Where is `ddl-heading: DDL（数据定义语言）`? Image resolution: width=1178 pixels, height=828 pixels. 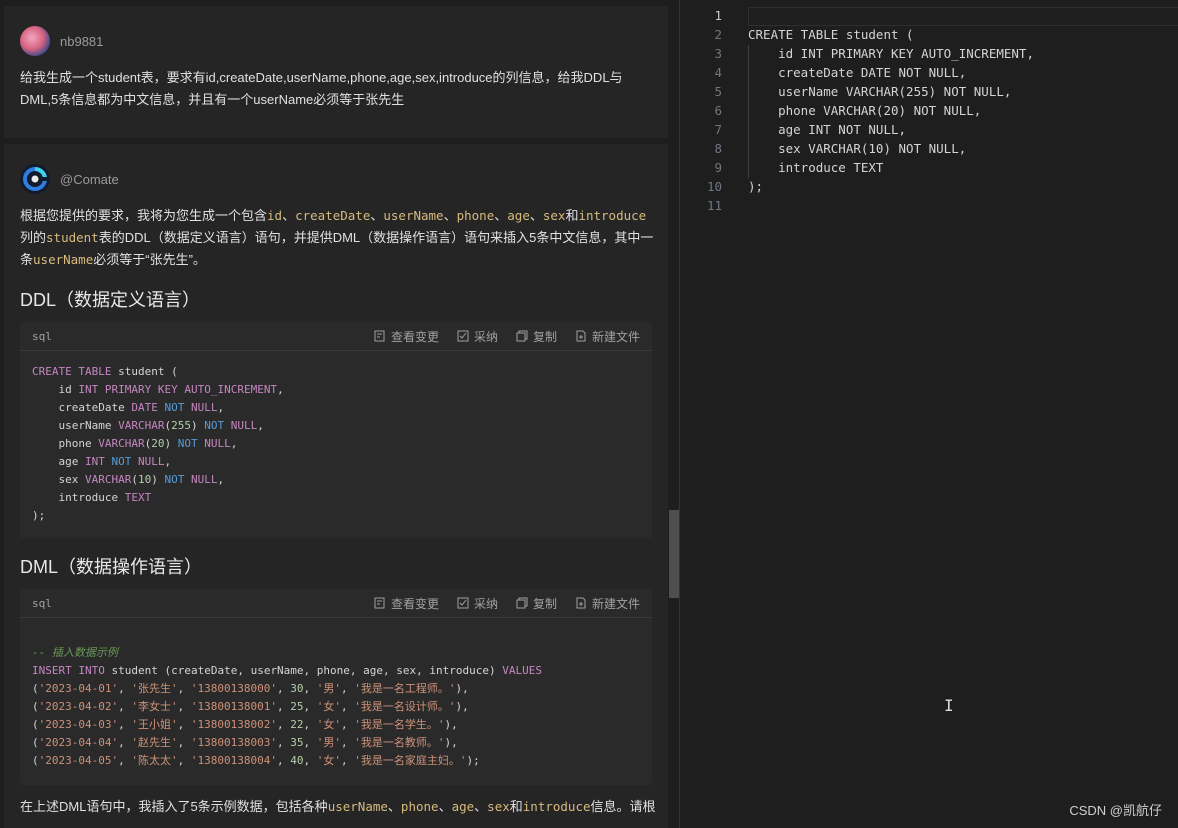
ddl-heading: DDL（数据定义语言） is located at coordinates (110, 300).